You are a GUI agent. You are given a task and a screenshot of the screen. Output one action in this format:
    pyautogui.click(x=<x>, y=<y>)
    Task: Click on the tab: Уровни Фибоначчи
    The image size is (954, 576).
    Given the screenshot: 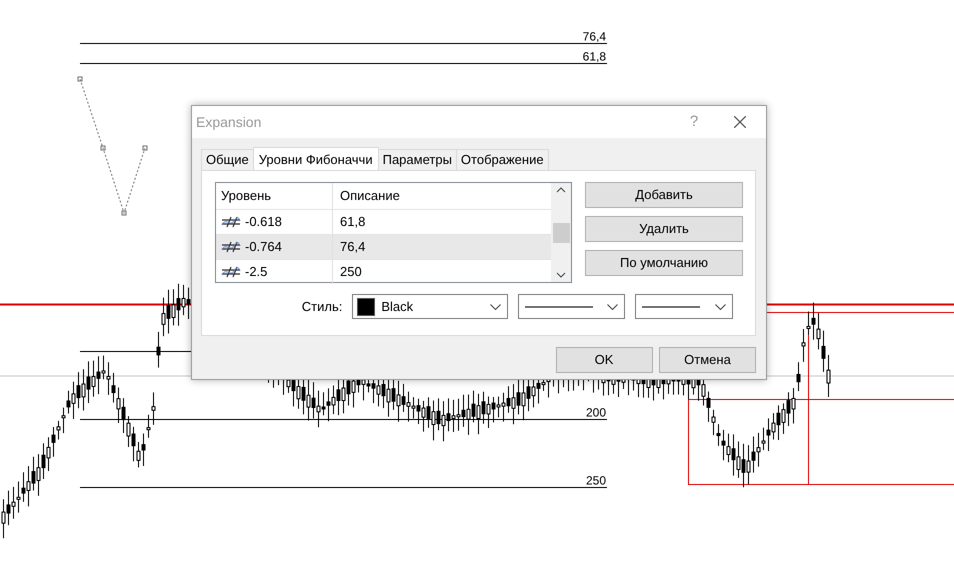 What is the action you would take?
    pyautogui.click(x=315, y=158)
    